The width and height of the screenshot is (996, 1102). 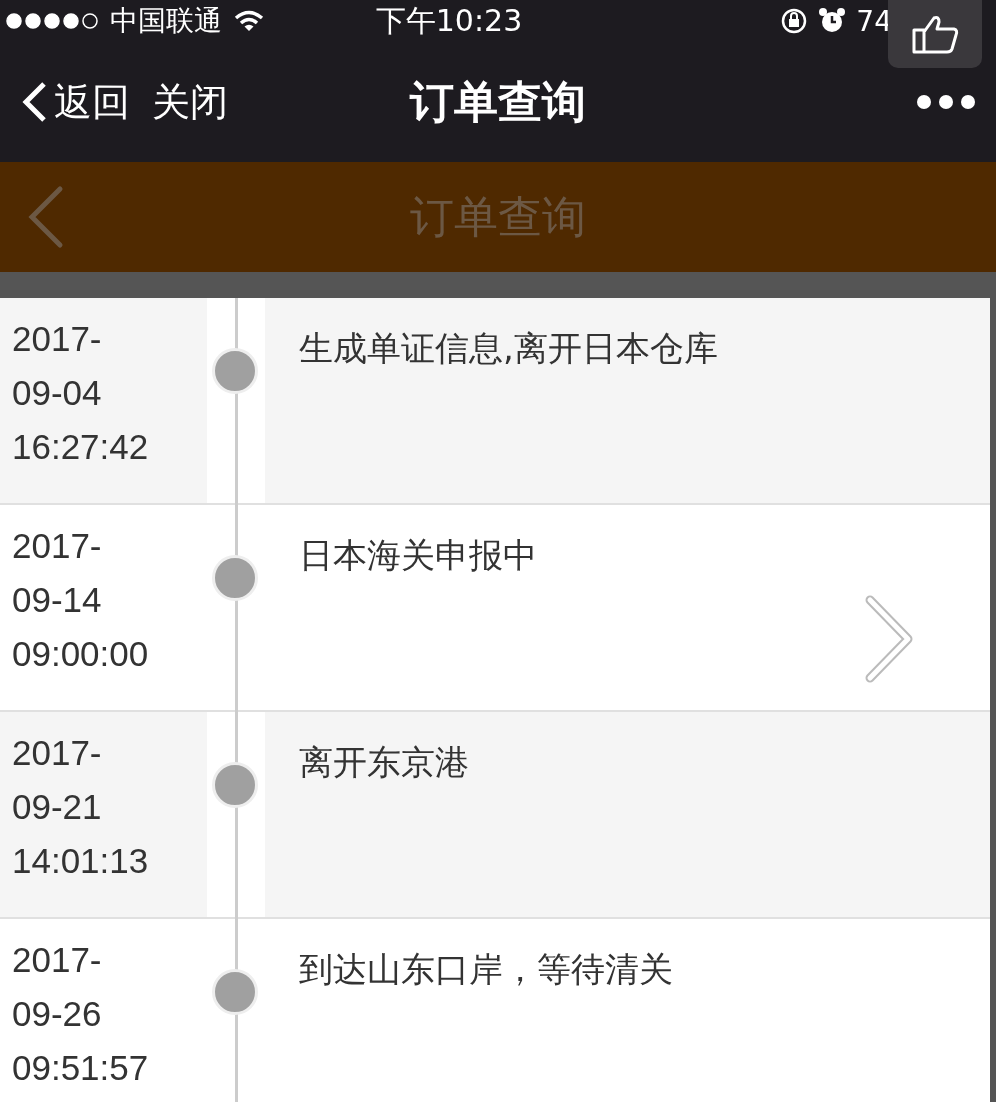 I want to click on more-icon, so click(x=946, y=102).